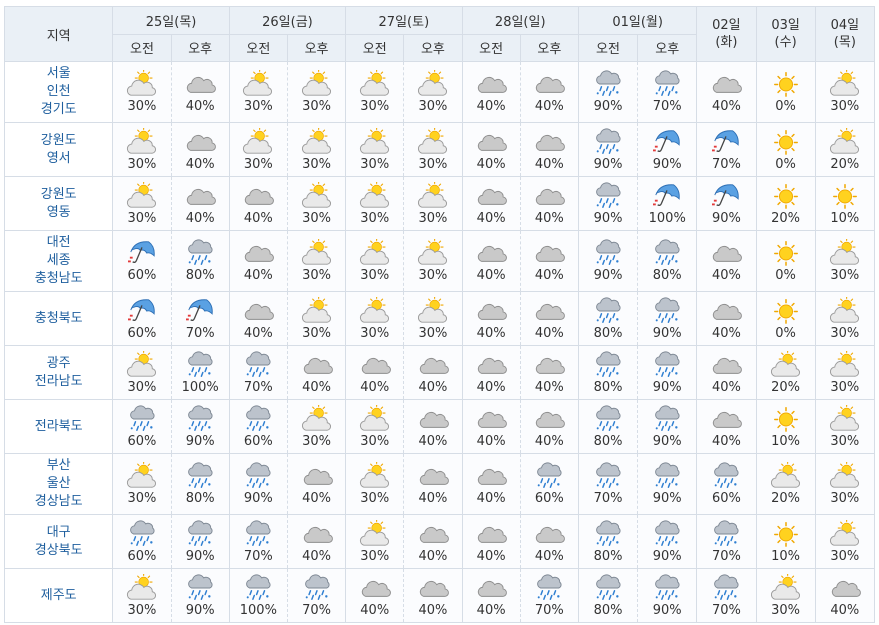  What do you see at coordinates (667, 218) in the screenshot?
I see `precip-probability: 100%` at bounding box center [667, 218].